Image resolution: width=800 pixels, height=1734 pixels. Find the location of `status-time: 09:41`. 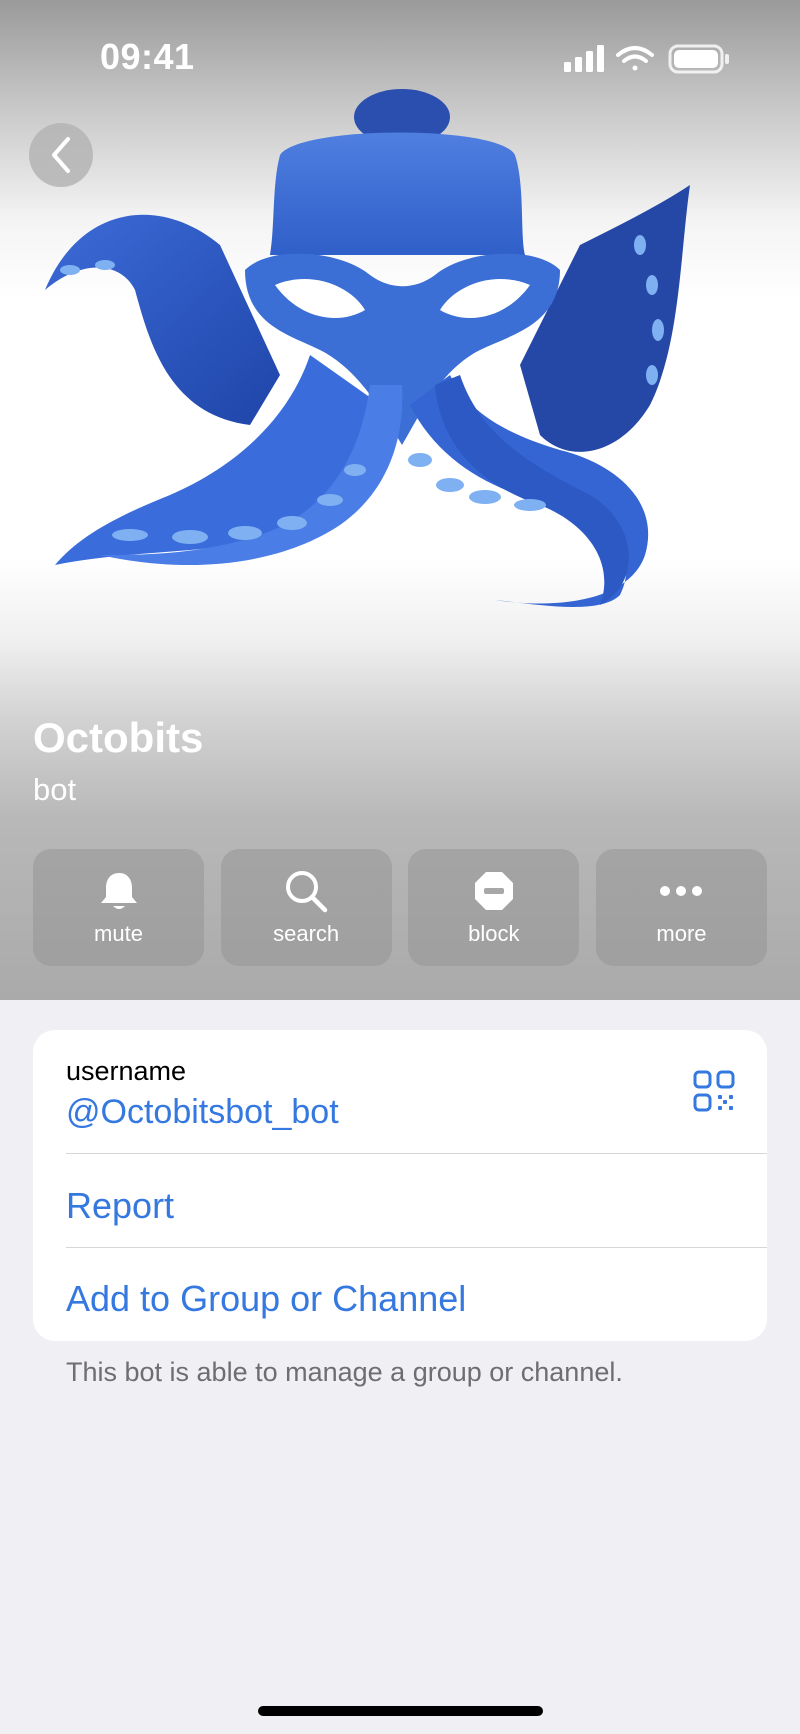

status-time: 09:41 is located at coordinates (147, 56).